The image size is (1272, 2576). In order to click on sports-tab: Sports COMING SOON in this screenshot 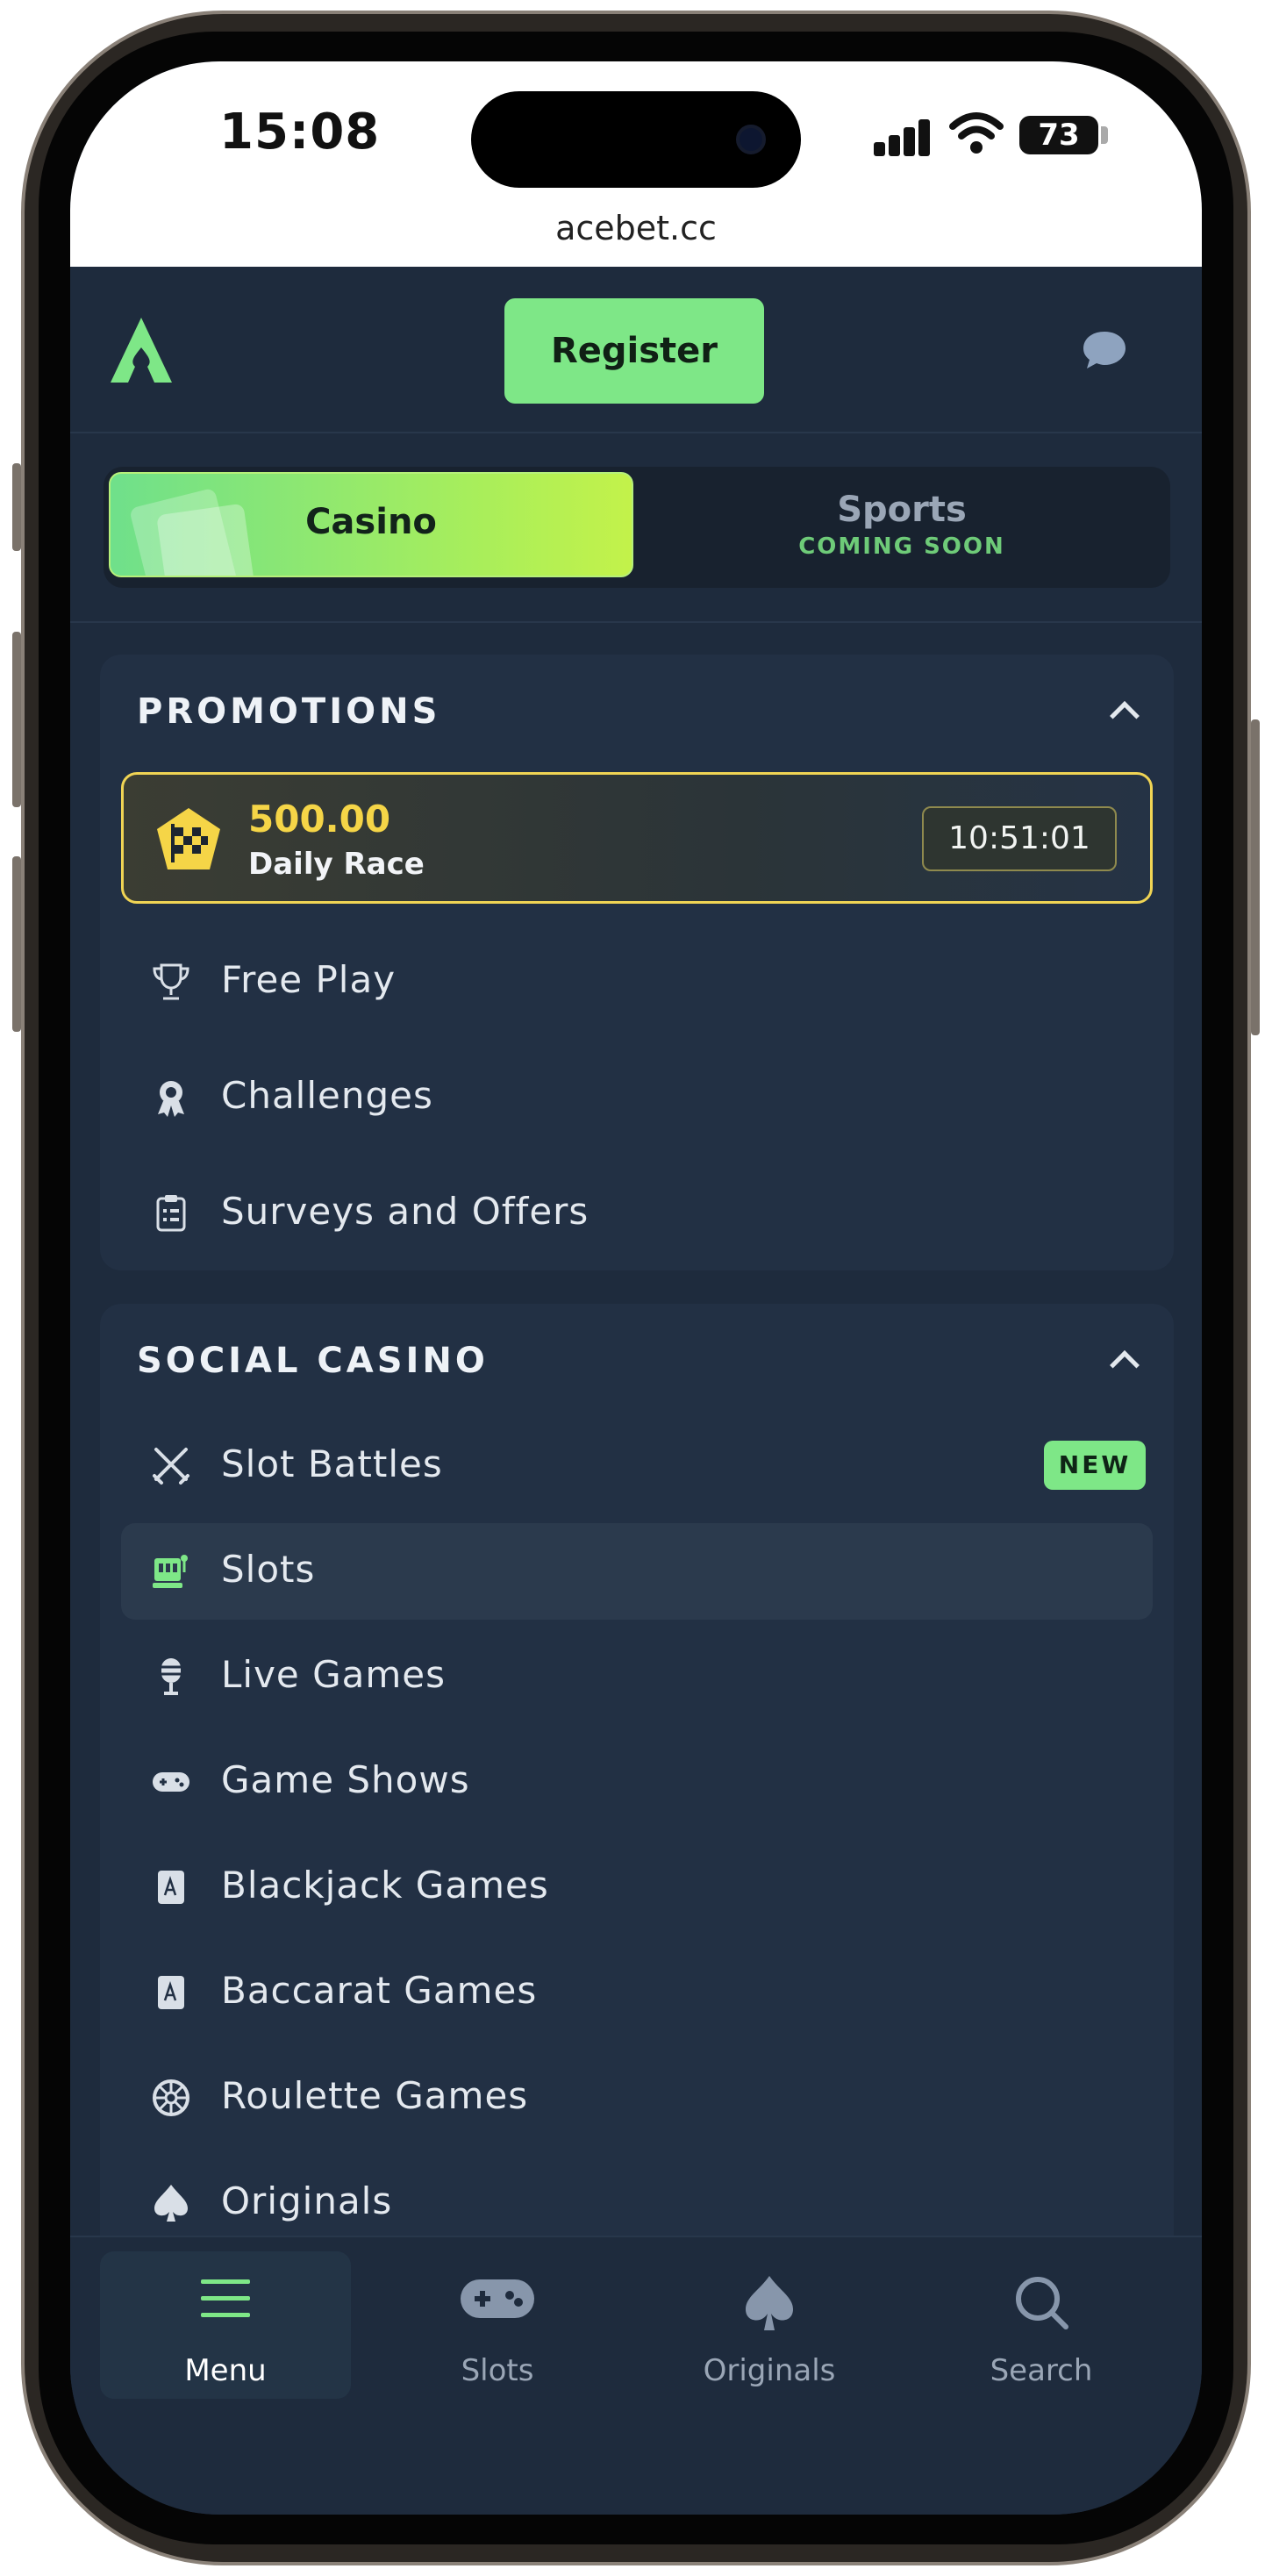, I will do `click(901, 527)`.